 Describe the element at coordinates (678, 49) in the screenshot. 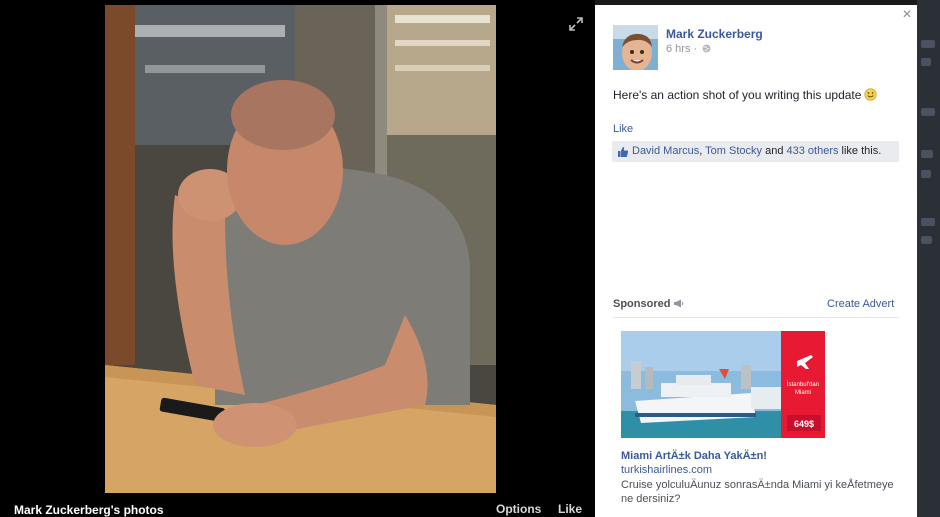

I see `post-time: 6 hrs` at that location.